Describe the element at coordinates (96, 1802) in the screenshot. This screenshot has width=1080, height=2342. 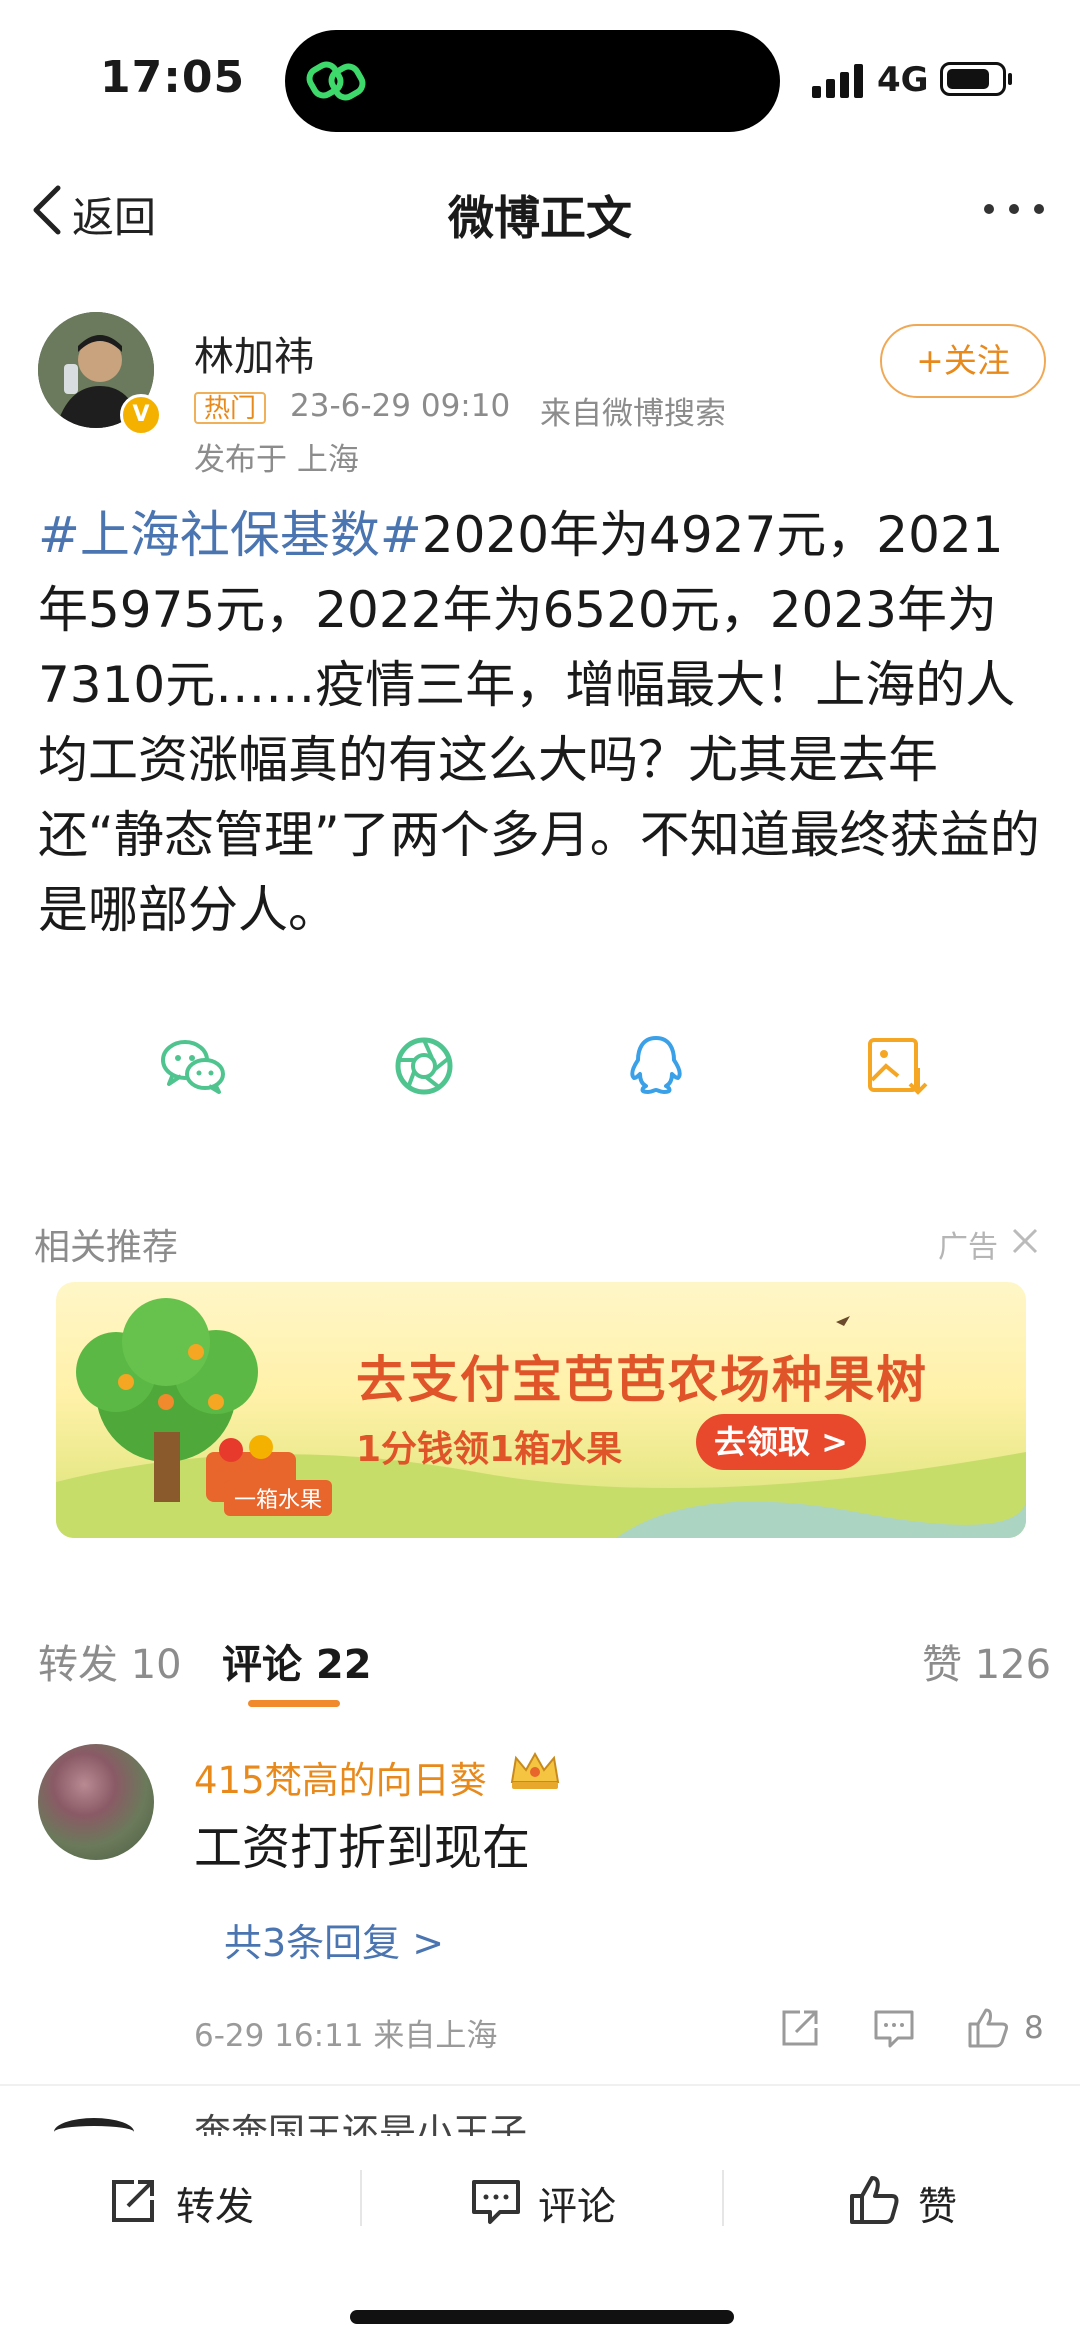
I see `commenter-avatar` at that location.